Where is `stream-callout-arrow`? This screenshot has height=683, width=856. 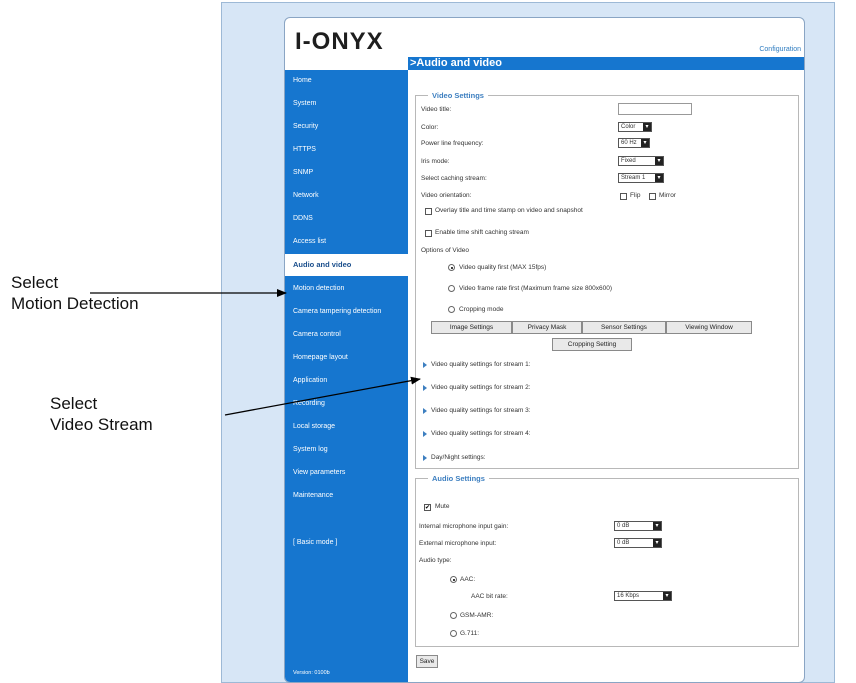 stream-callout-arrow is located at coordinates (322, 396).